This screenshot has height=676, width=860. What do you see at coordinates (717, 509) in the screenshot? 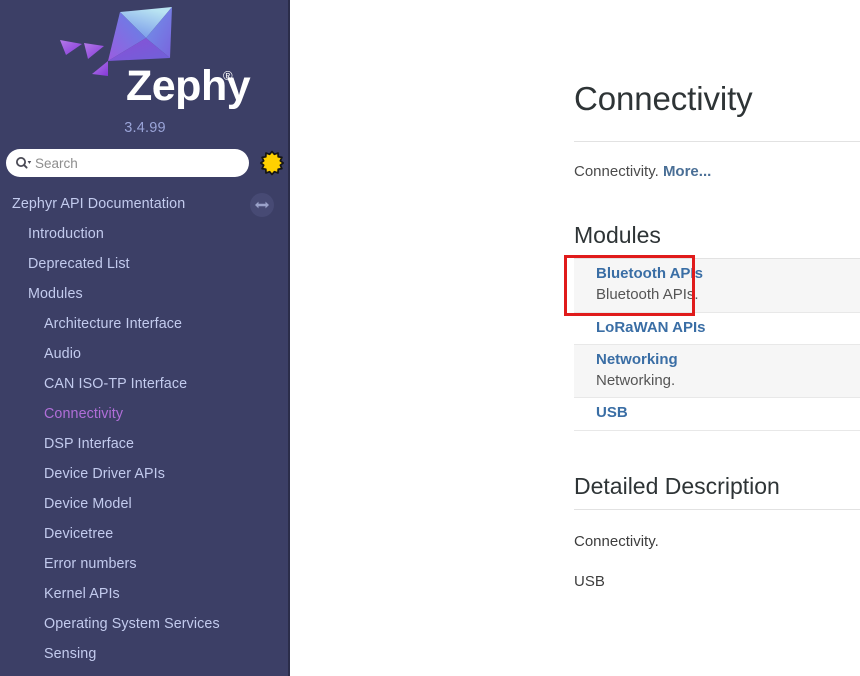
I see `detailed-divider` at bounding box center [717, 509].